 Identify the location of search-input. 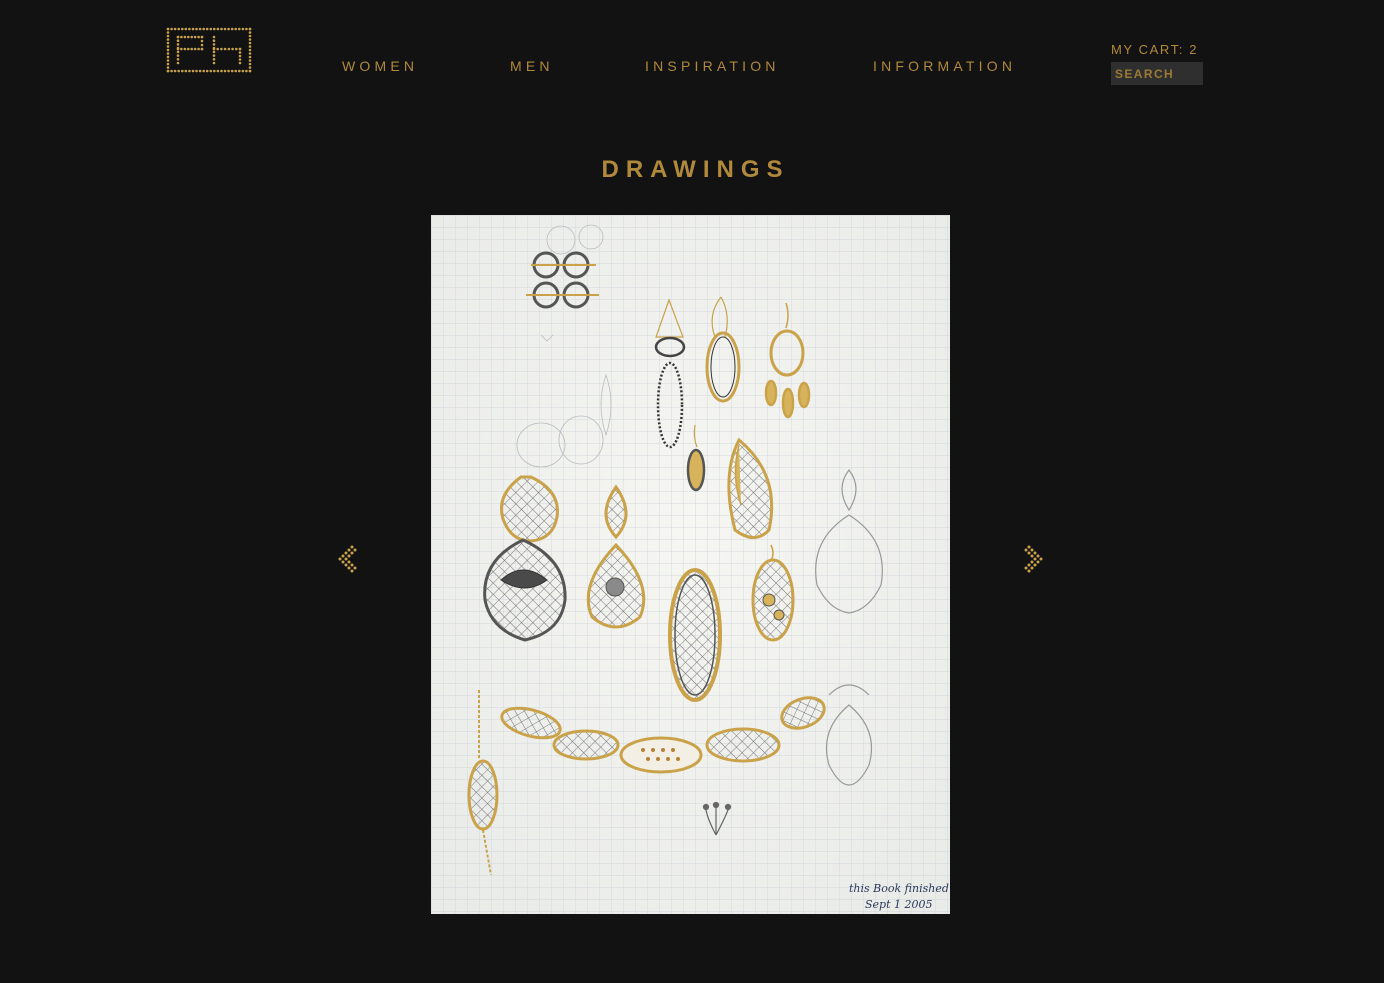
(1157, 73).